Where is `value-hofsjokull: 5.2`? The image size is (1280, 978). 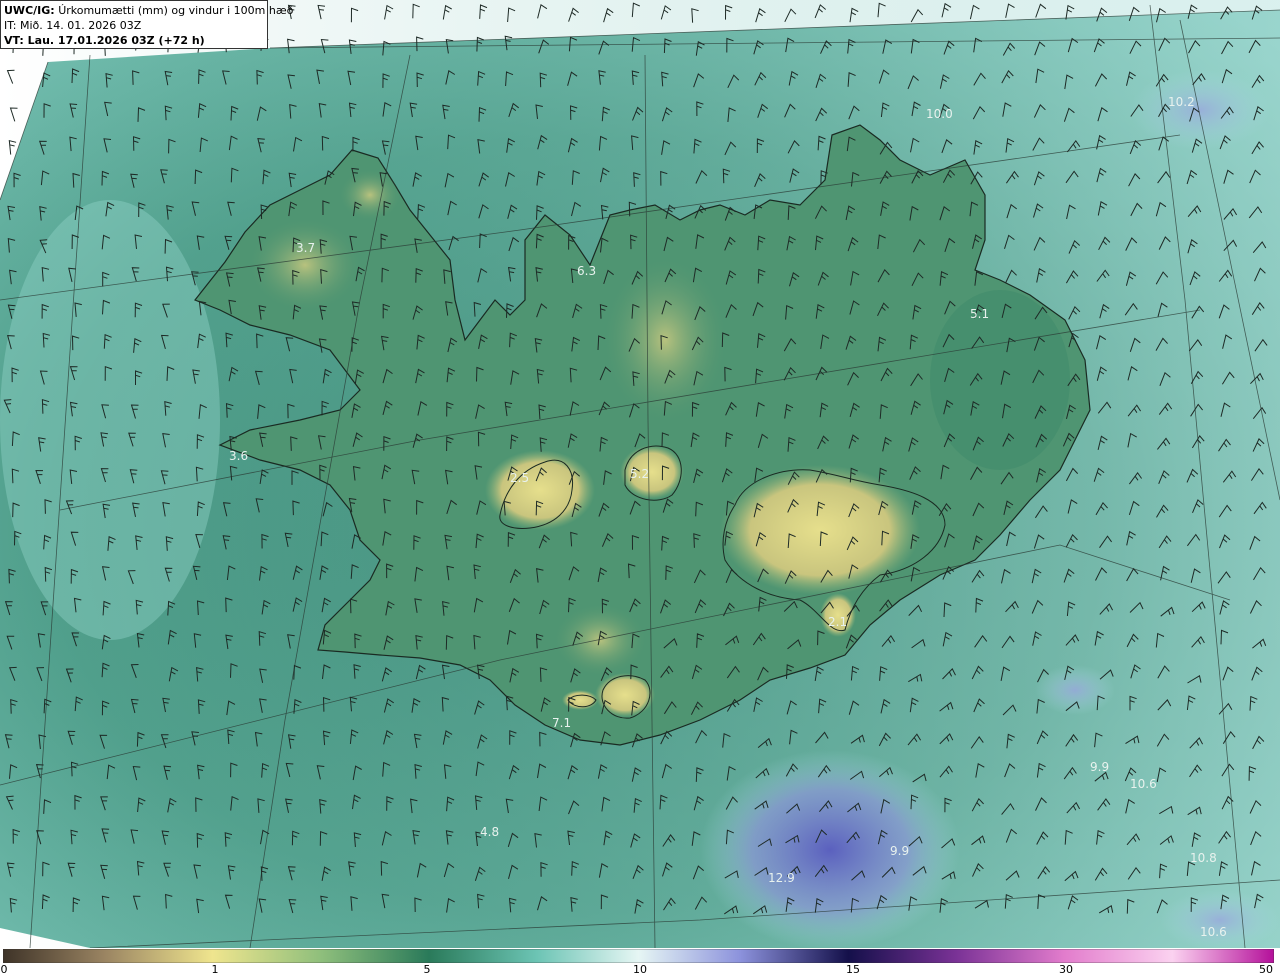 value-hofsjokull: 5.2 is located at coordinates (639, 474).